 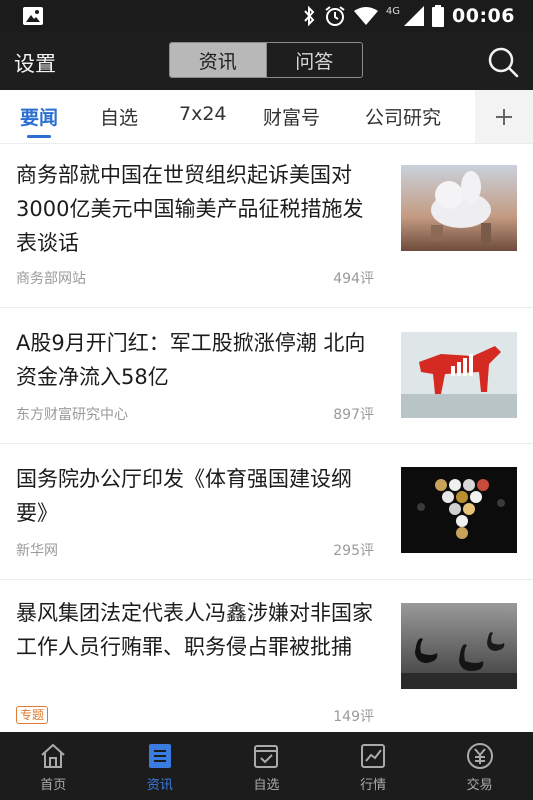 I want to click on active-tab-indicator, so click(x=39, y=136).